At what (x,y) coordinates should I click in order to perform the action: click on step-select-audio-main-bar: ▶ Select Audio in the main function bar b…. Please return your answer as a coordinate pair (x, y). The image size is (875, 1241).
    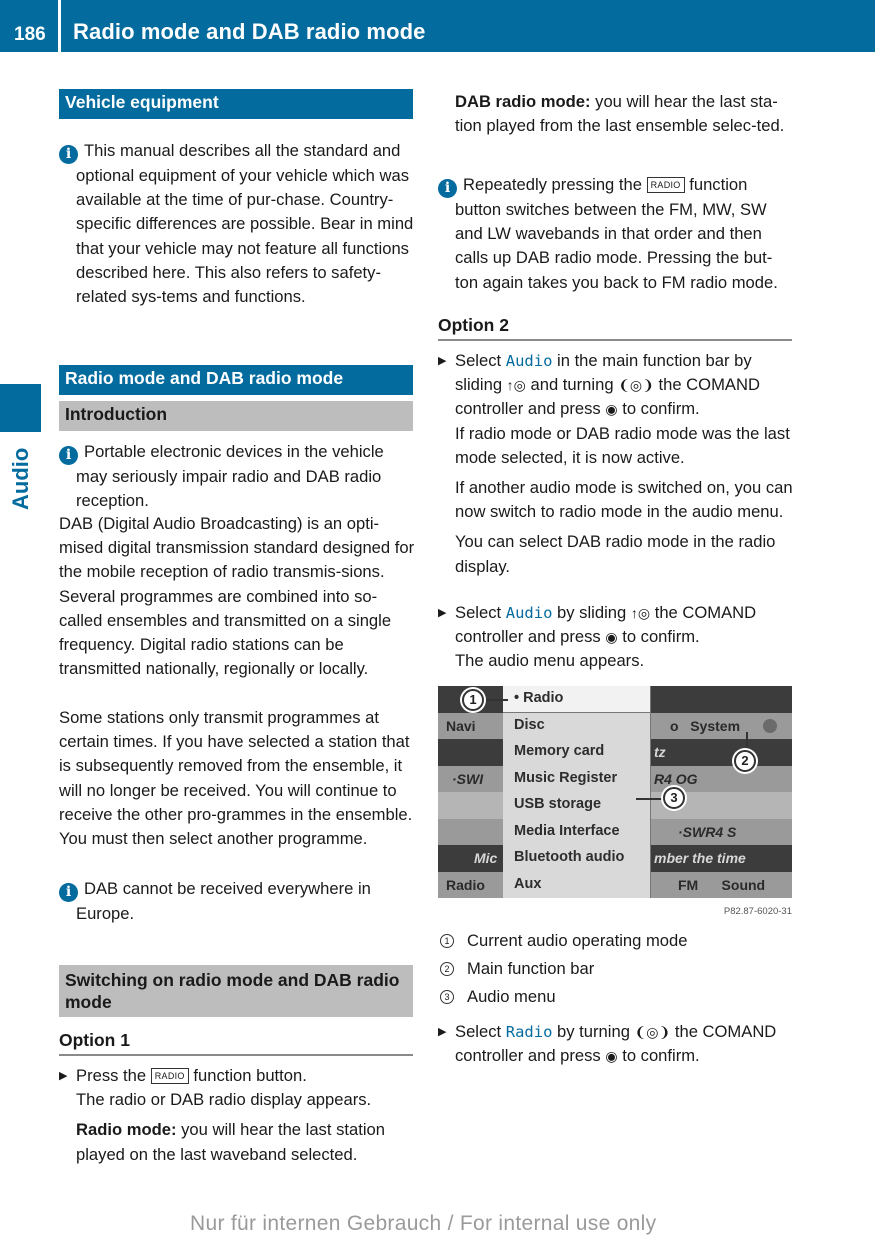
    Looking at the image, I should click on (616, 464).